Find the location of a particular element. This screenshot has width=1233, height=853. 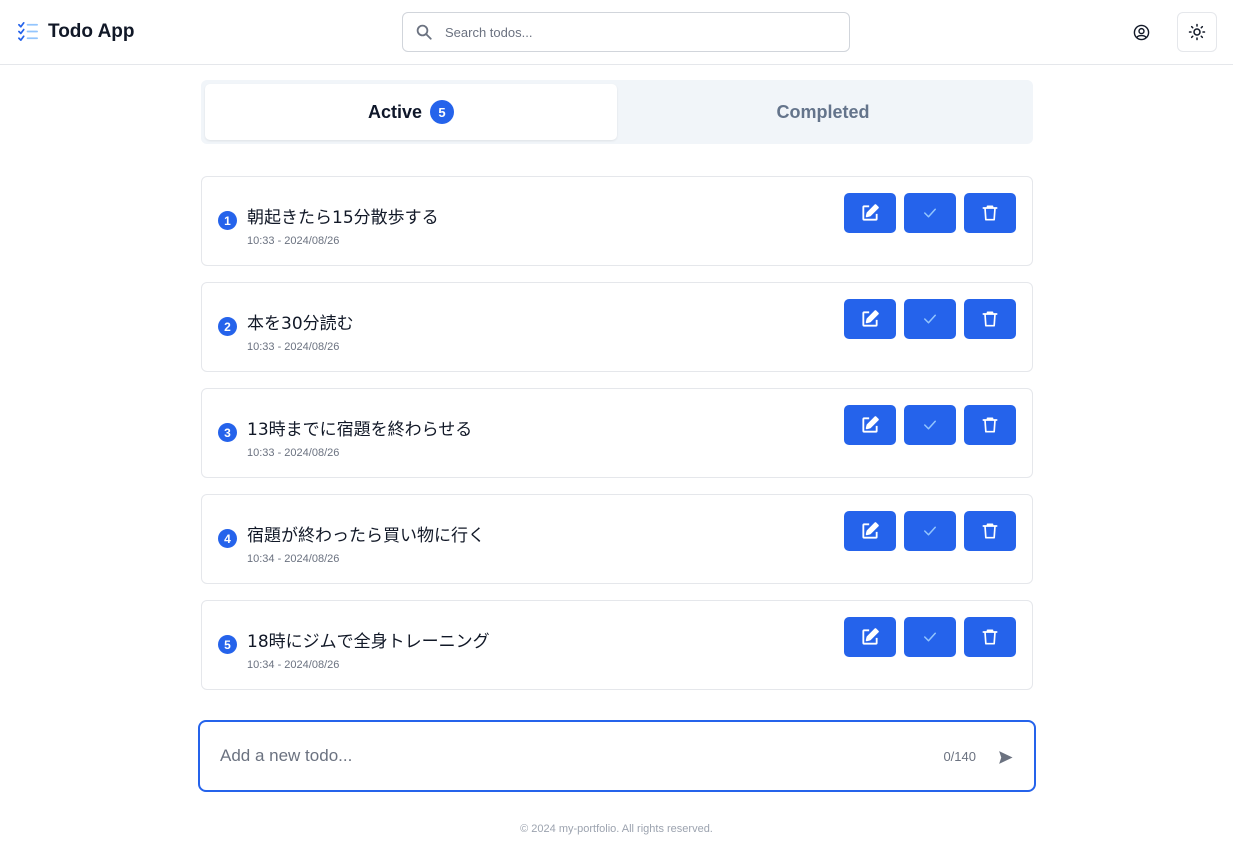

todo-text: 13時までに宿題を終わらせる is located at coordinates (360, 430).